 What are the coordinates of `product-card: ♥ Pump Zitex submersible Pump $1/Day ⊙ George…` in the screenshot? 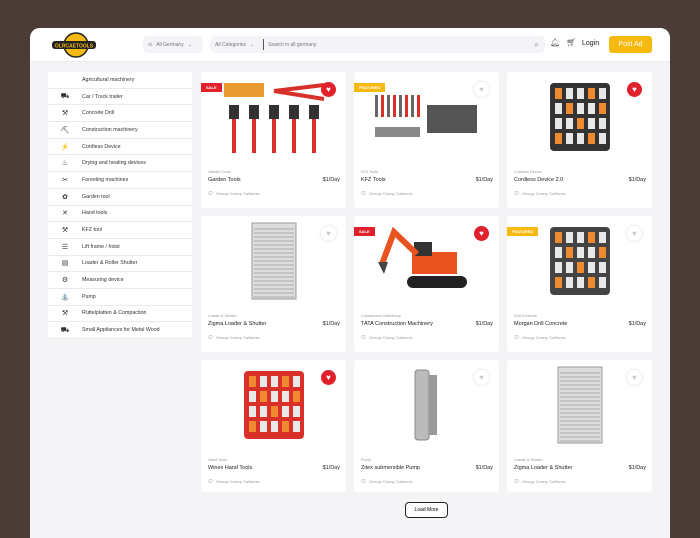 It's located at (426, 426).